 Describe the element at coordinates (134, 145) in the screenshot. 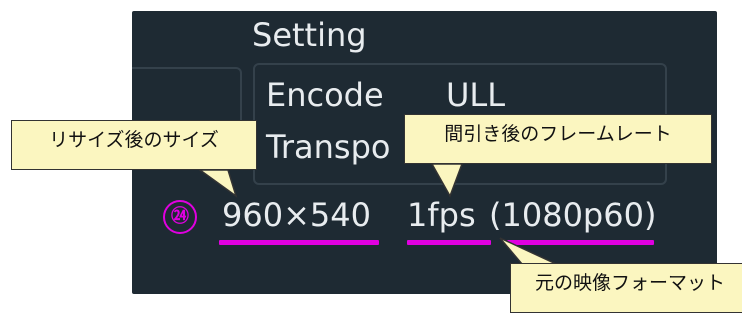

I see `resize-callout: リサイズ後のサイズ` at that location.